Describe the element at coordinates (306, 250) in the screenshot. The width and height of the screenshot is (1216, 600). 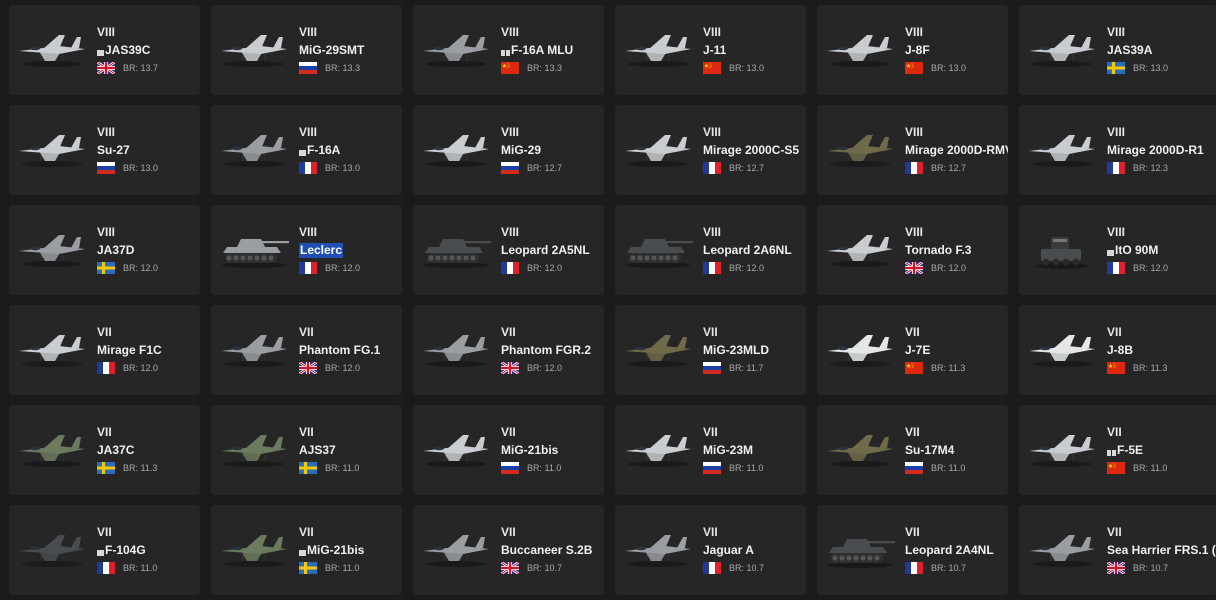
I see `vehicle-card: VIII Leclerc BR: 12.0` at that location.